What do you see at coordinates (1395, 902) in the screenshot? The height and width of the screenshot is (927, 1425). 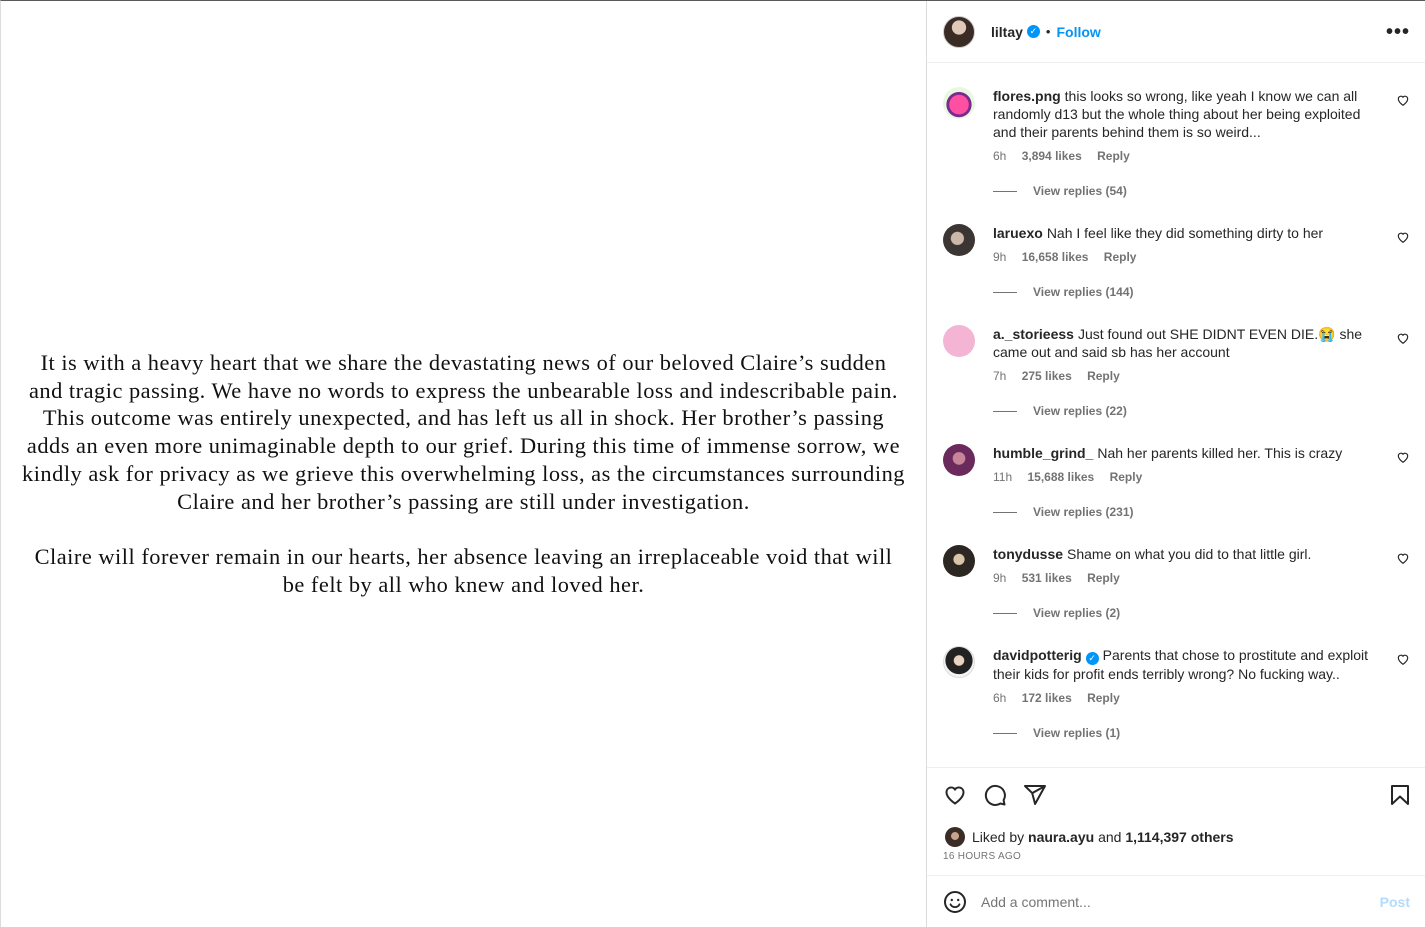 I see `post-button: Post` at bounding box center [1395, 902].